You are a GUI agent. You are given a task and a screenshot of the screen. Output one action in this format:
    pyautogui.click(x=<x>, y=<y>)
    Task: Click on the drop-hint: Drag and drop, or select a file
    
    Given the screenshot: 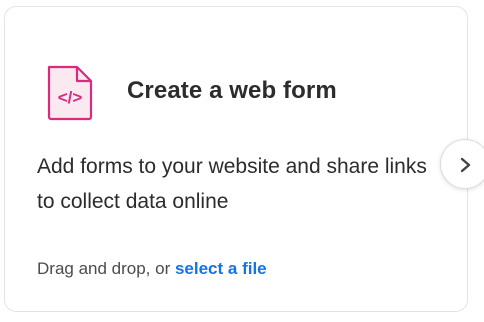 What is the action you would take?
    pyautogui.click(x=152, y=269)
    